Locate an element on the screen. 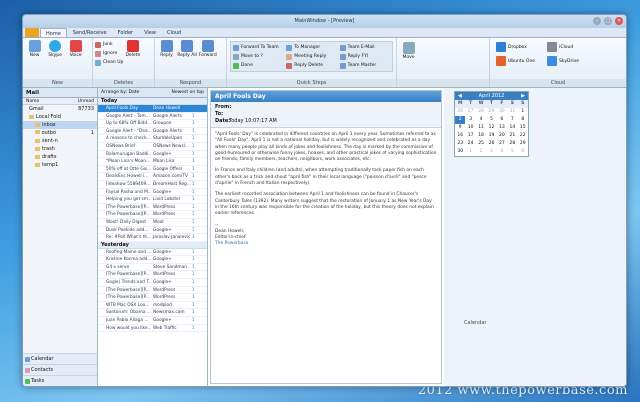 This screenshot has width=640, height=402. message-row: How would you like... Web Traffic 1 is located at coordinates (152, 329).